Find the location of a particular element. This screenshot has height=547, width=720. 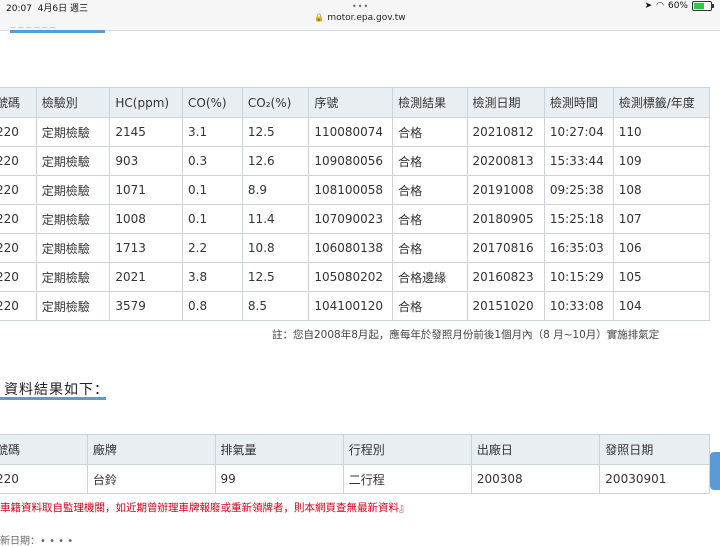

table-cell: 105080202 is located at coordinates (351, 277).